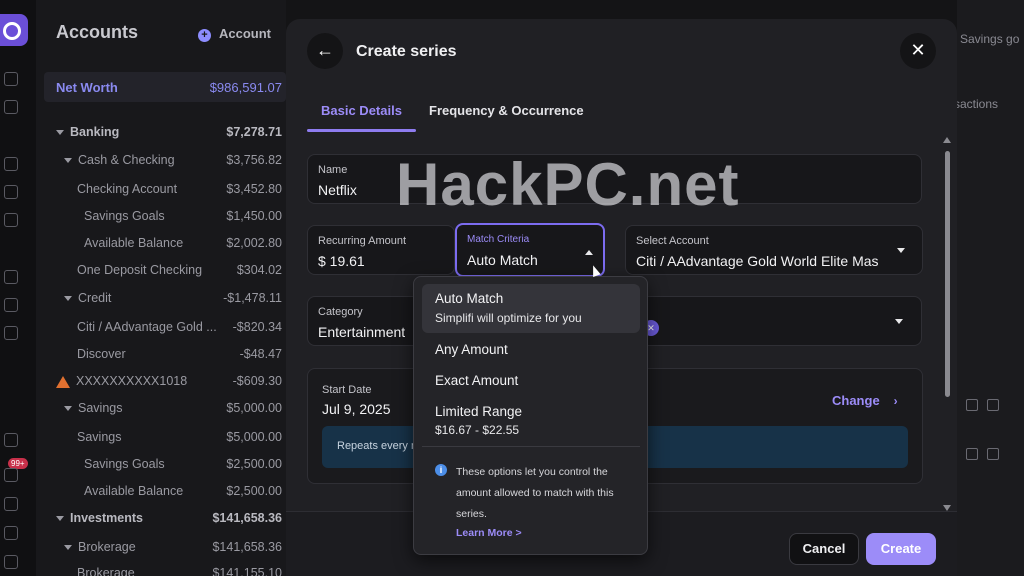 The height and width of the screenshot is (576, 1024). Describe the element at coordinates (18, 288) in the screenshot. I see `app-rail: 99+` at that location.